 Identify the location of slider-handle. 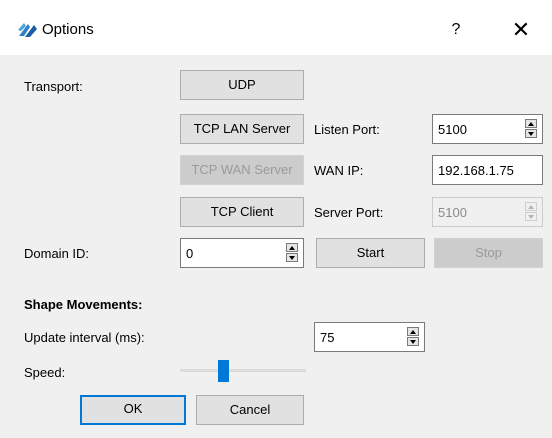
(223, 371).